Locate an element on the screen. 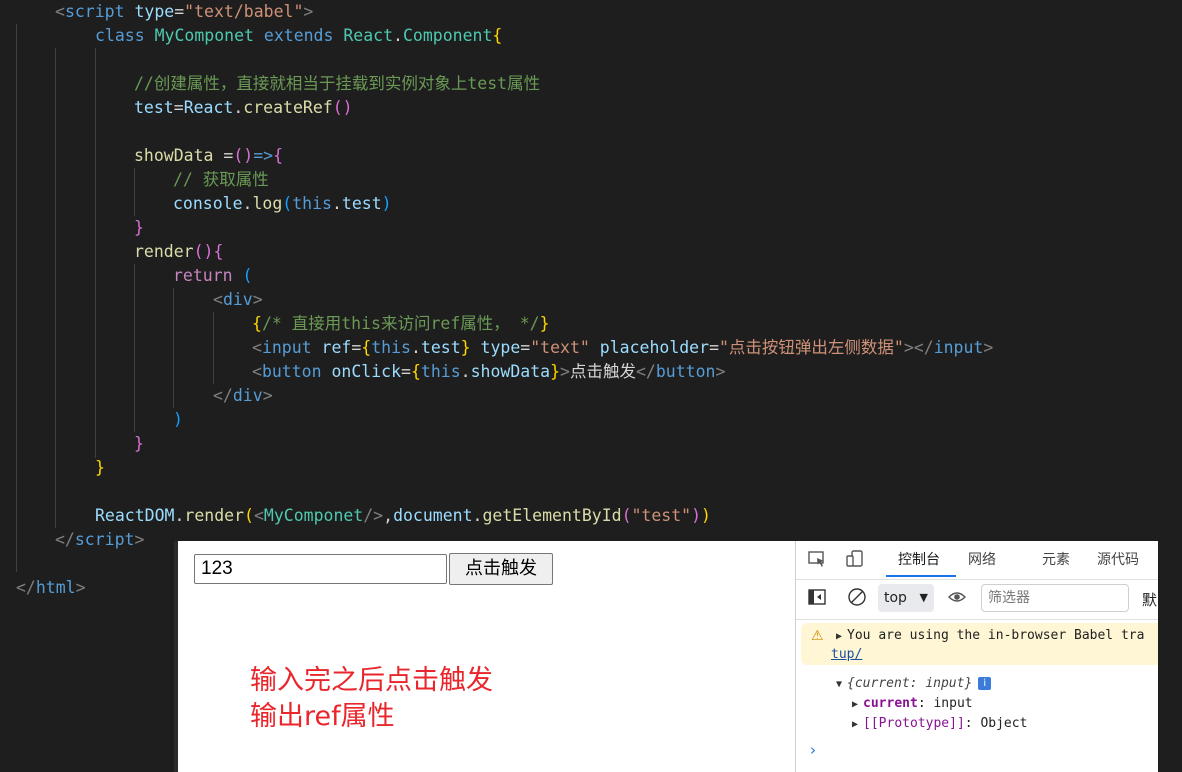  comment: /* 直接用this来访问ref属性， */ is located at coordinates (400, 323).